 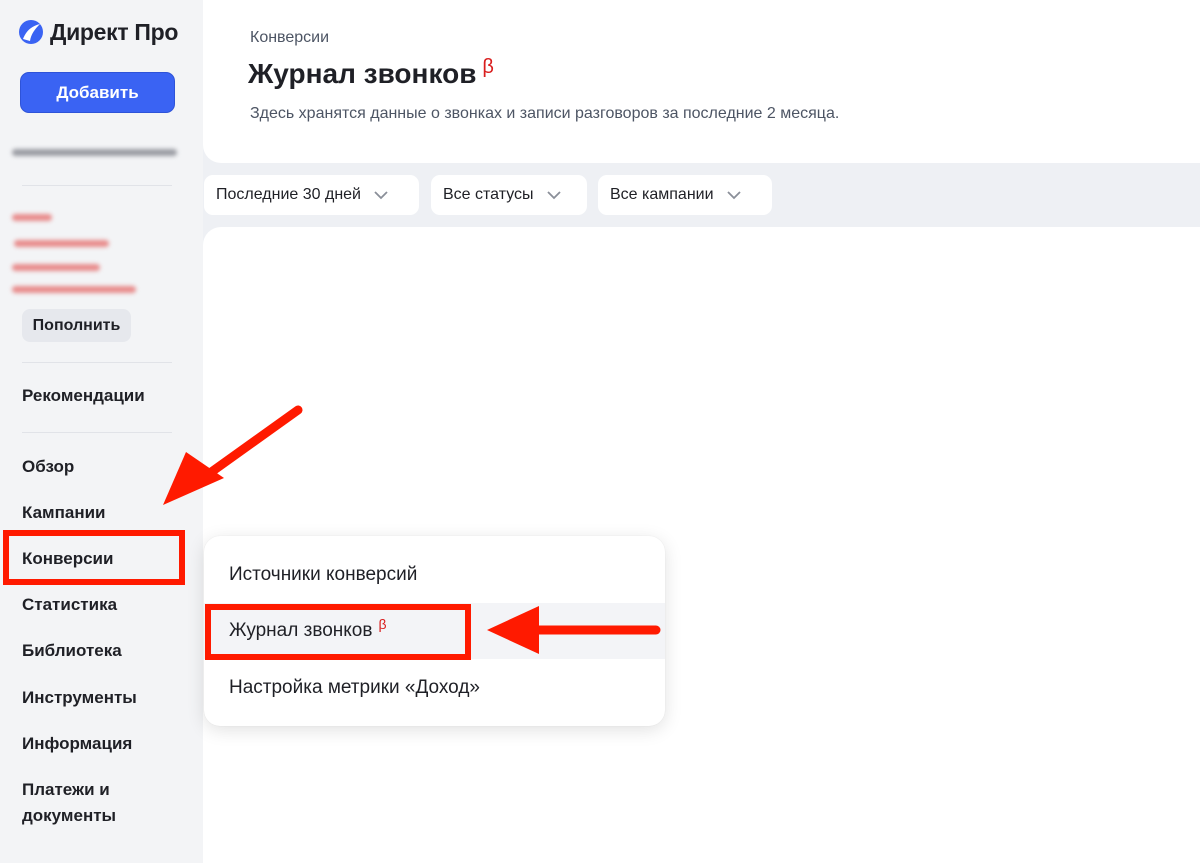 What do you see at coordinates (574, 630) in the screenshot?
I see `annotation-arrow-icon` at bounding box center [574, 630].